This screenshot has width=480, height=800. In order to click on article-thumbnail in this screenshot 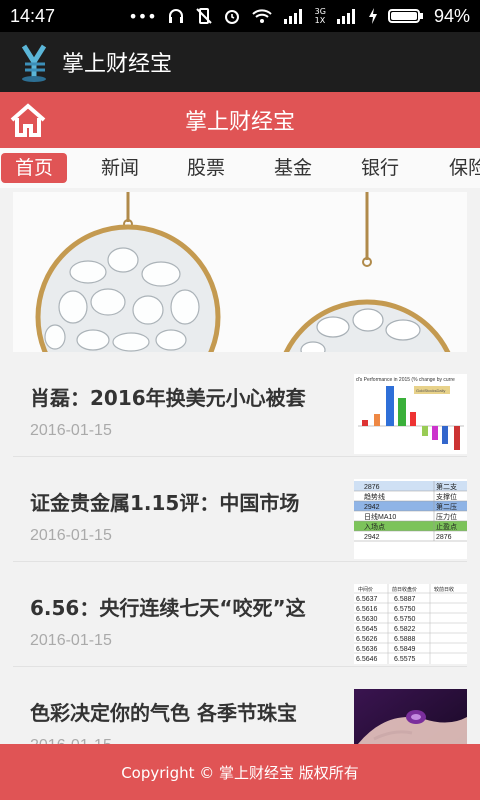, I will do `click(410, 716)`.